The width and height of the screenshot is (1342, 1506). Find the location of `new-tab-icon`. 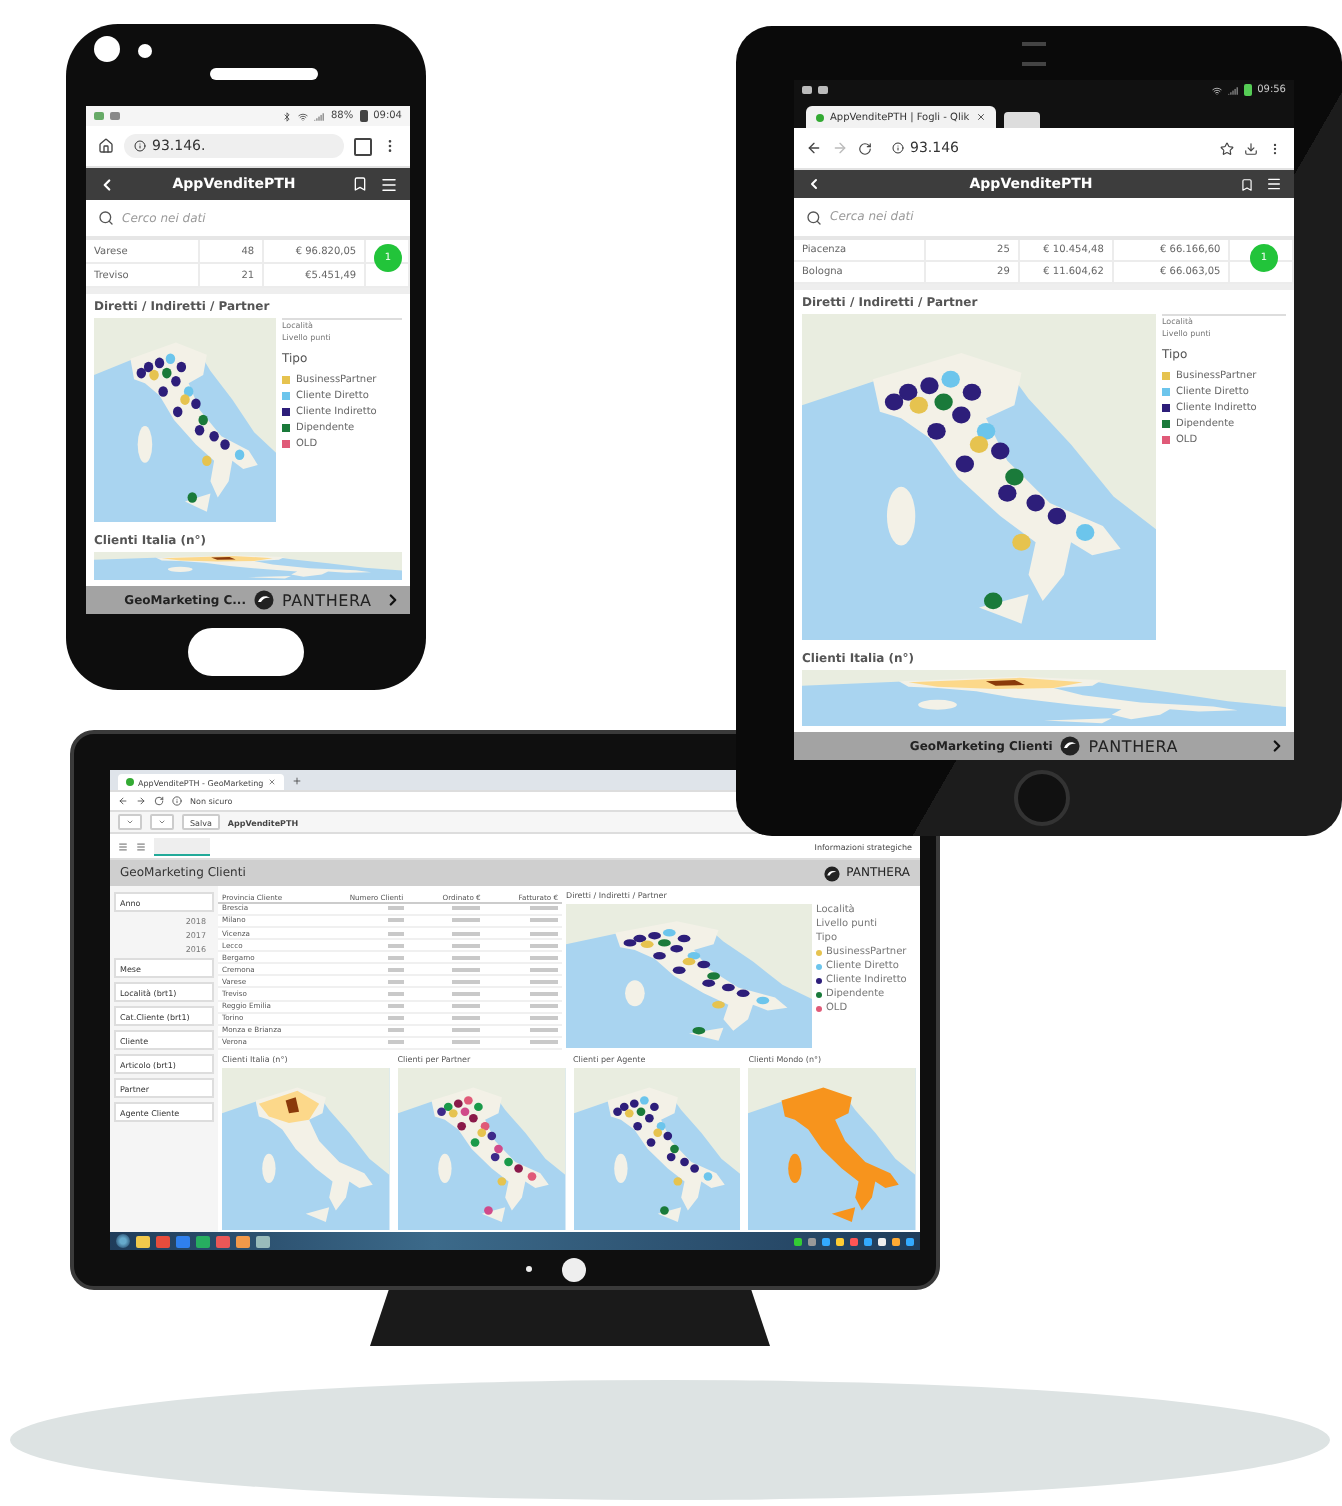

new-tab-icon is located at coordinates (296, 780).